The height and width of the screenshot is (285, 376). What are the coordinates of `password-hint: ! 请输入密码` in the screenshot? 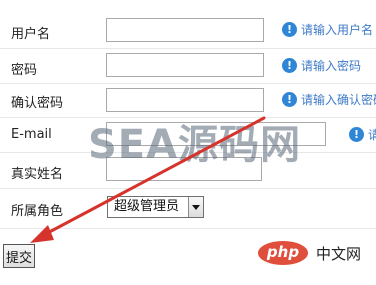 It's located at (321, 65).